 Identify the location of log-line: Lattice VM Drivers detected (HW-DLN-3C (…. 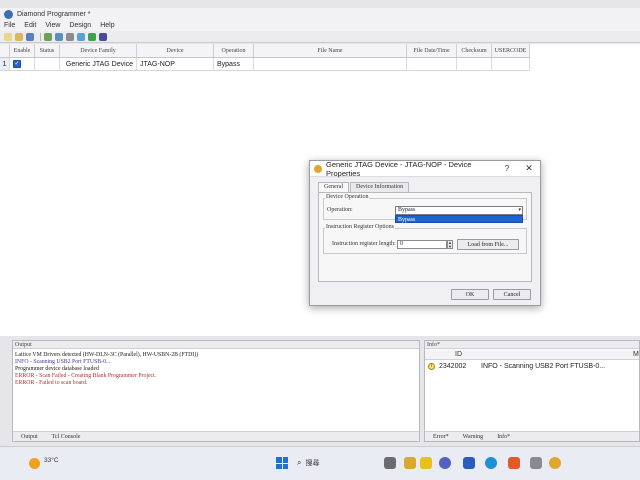
(107, 355).